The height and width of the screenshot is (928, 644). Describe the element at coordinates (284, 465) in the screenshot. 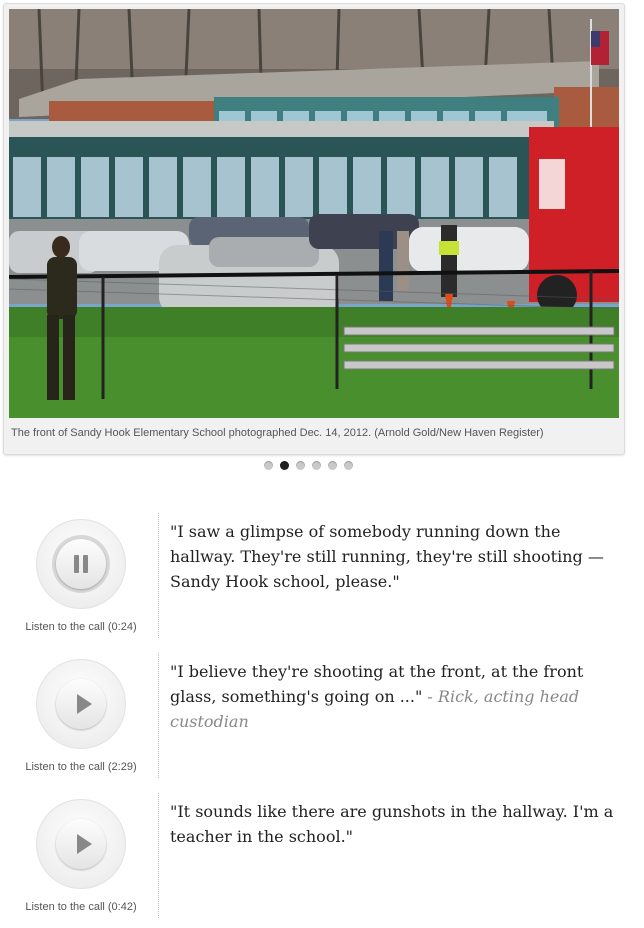

I see `gallery-dot-active` at that location.